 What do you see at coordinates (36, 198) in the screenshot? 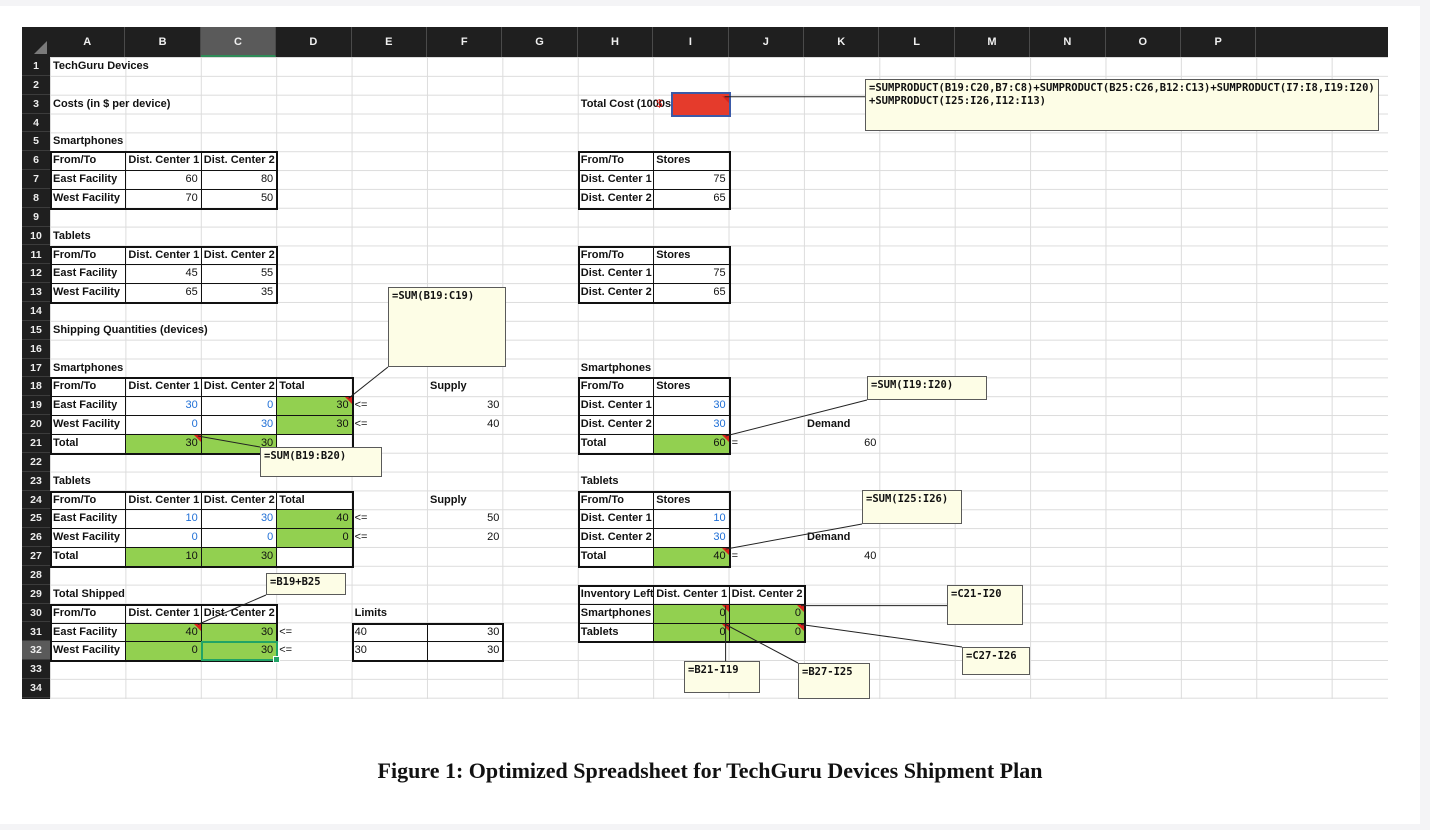
I see `row-header-8: 8` at bounding box center [36, 198].